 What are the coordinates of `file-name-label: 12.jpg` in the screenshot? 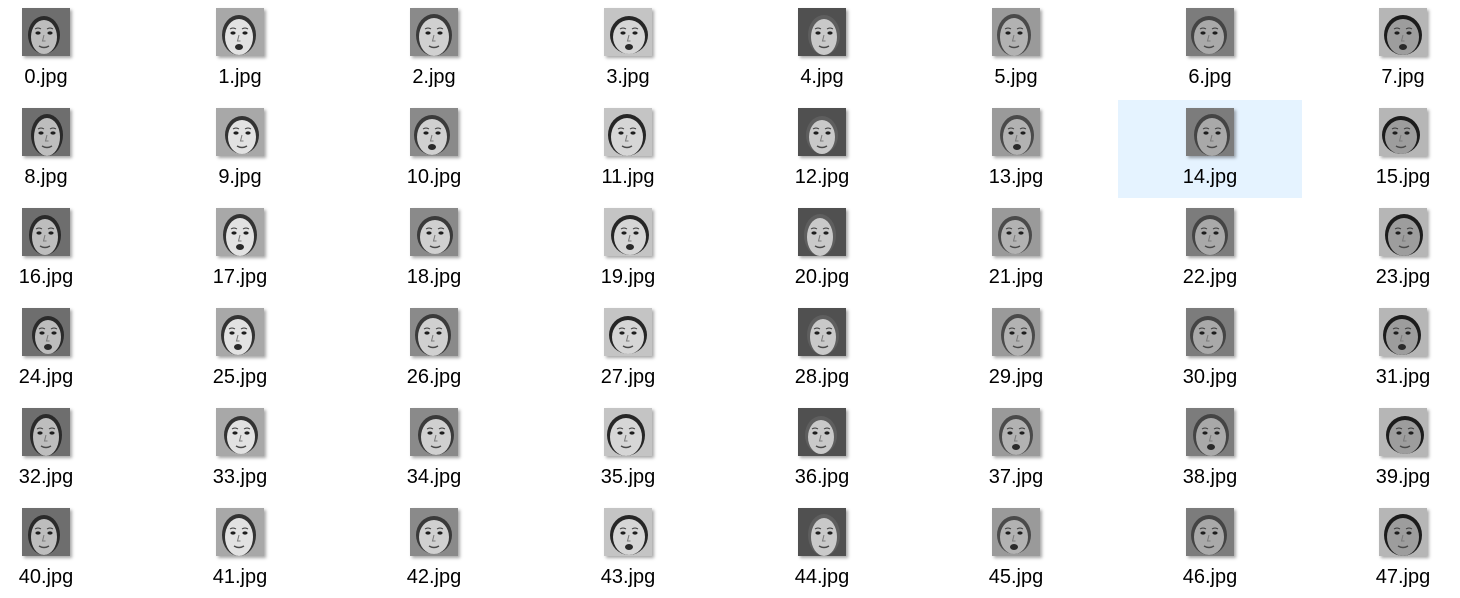 It's located at (822, 177).